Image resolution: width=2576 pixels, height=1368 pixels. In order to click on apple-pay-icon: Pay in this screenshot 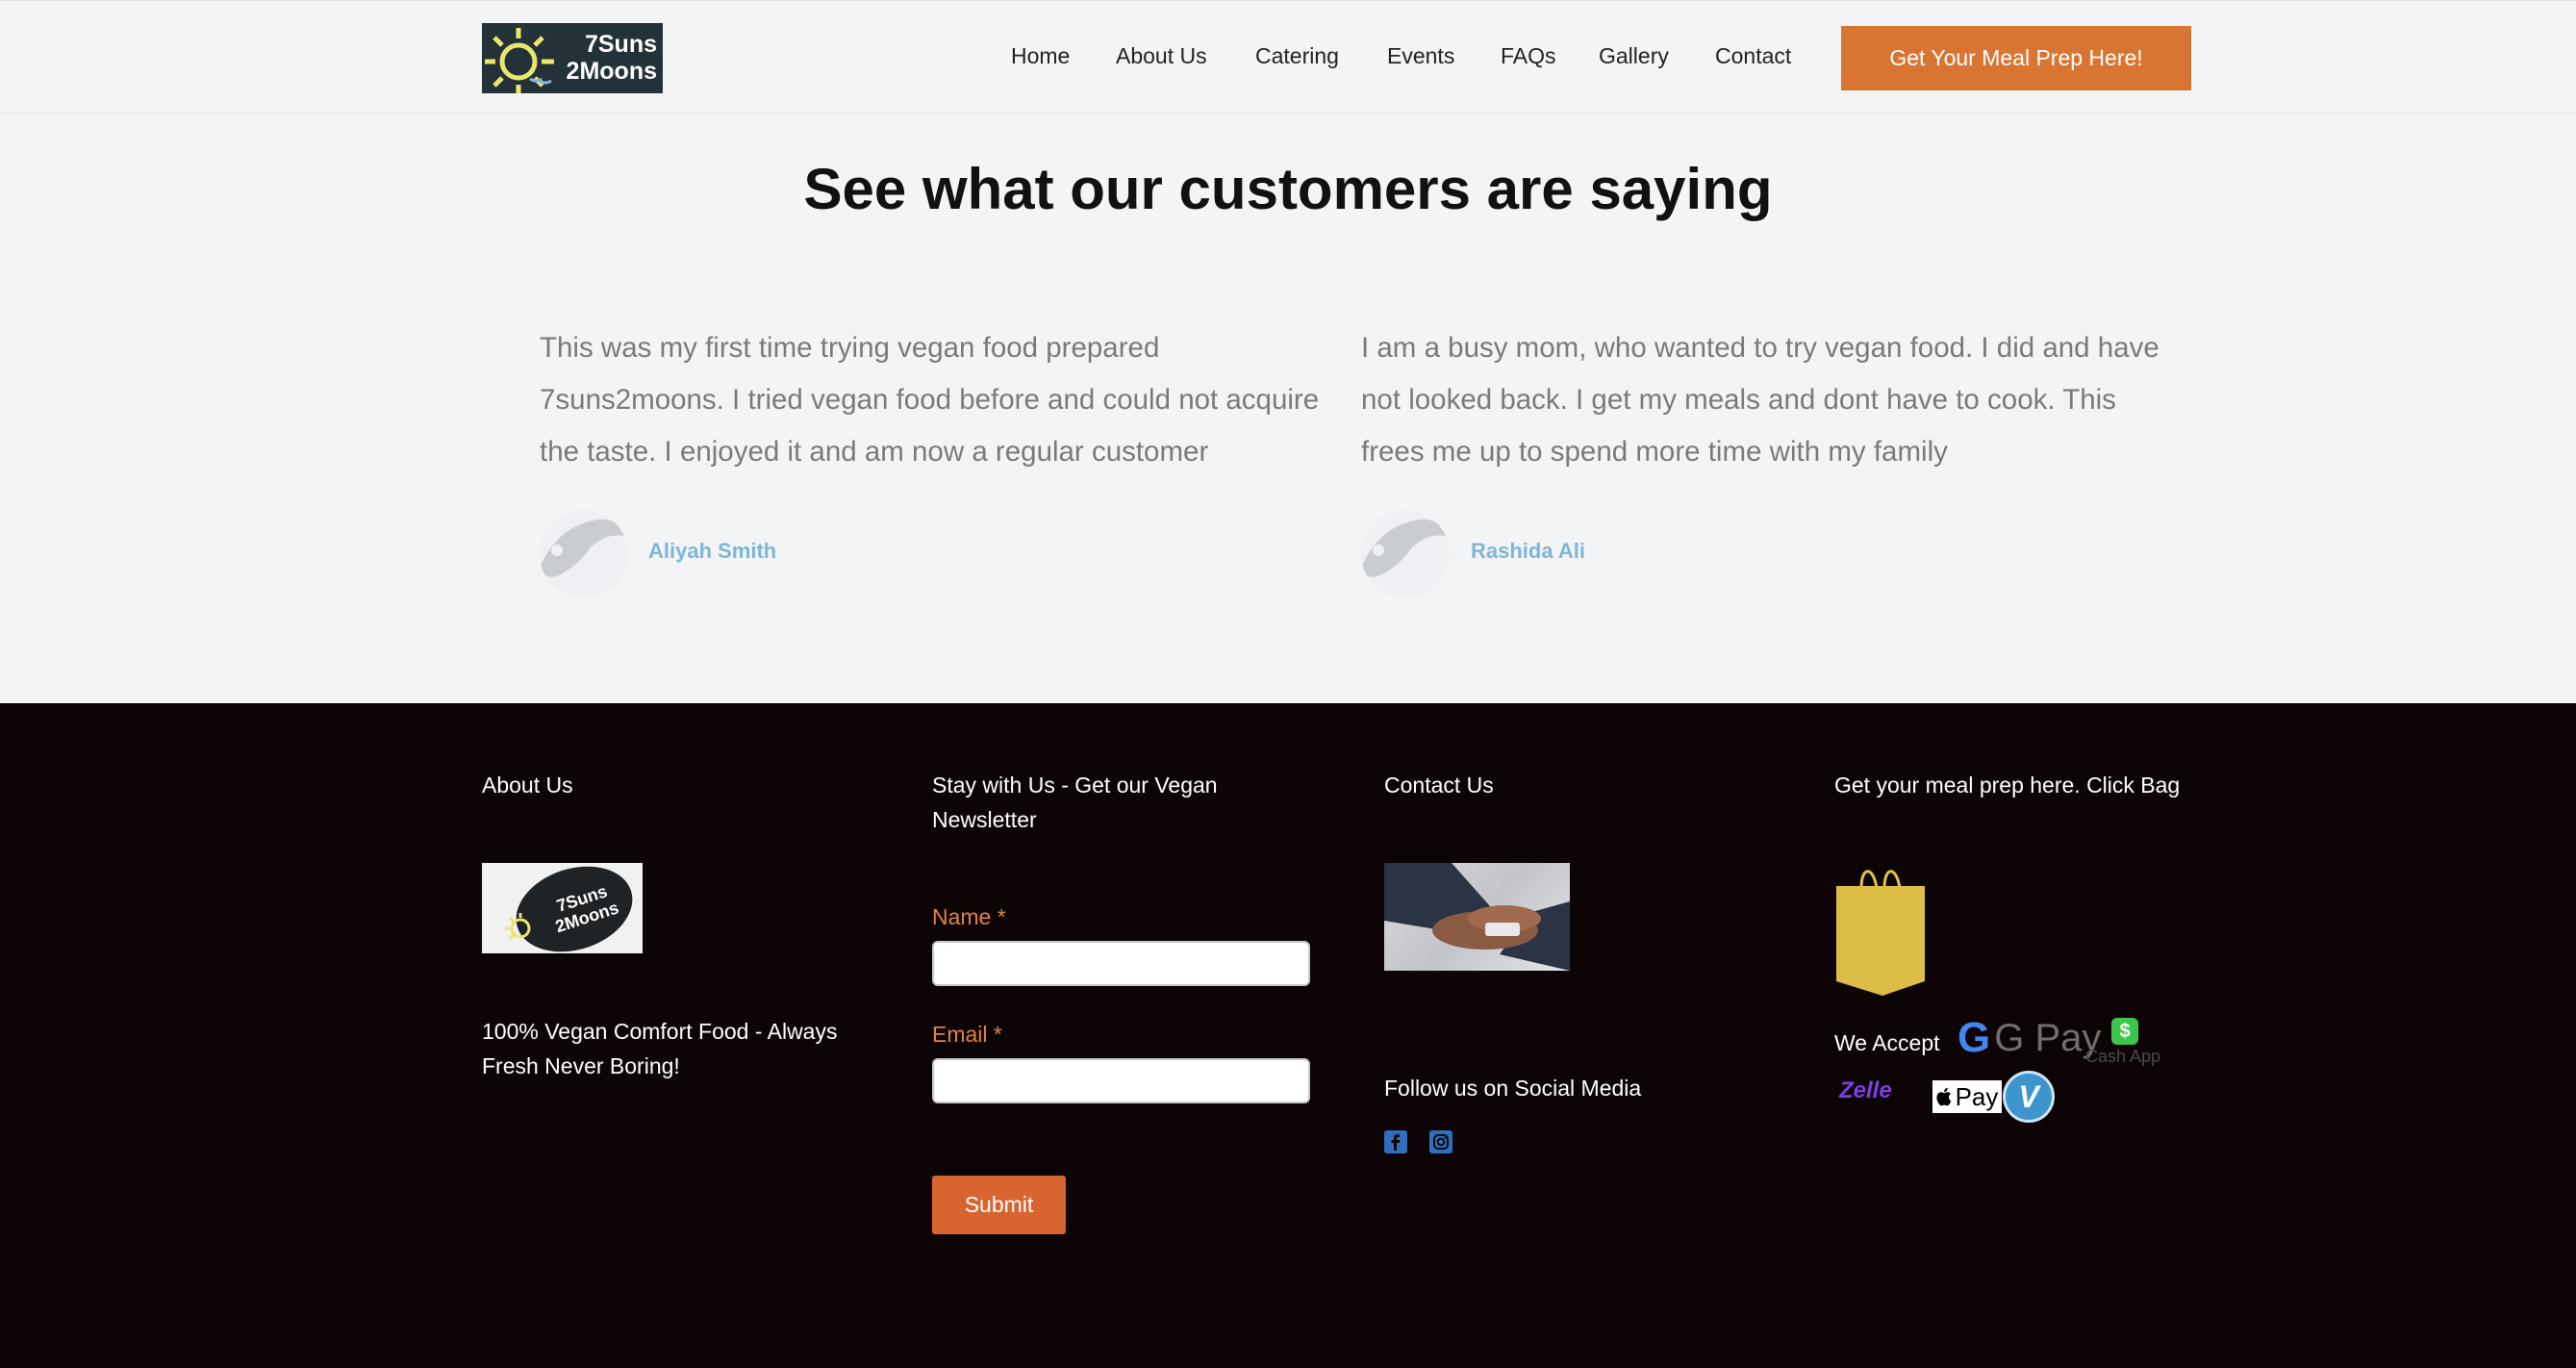, I will do `click(1967, 1096)`.